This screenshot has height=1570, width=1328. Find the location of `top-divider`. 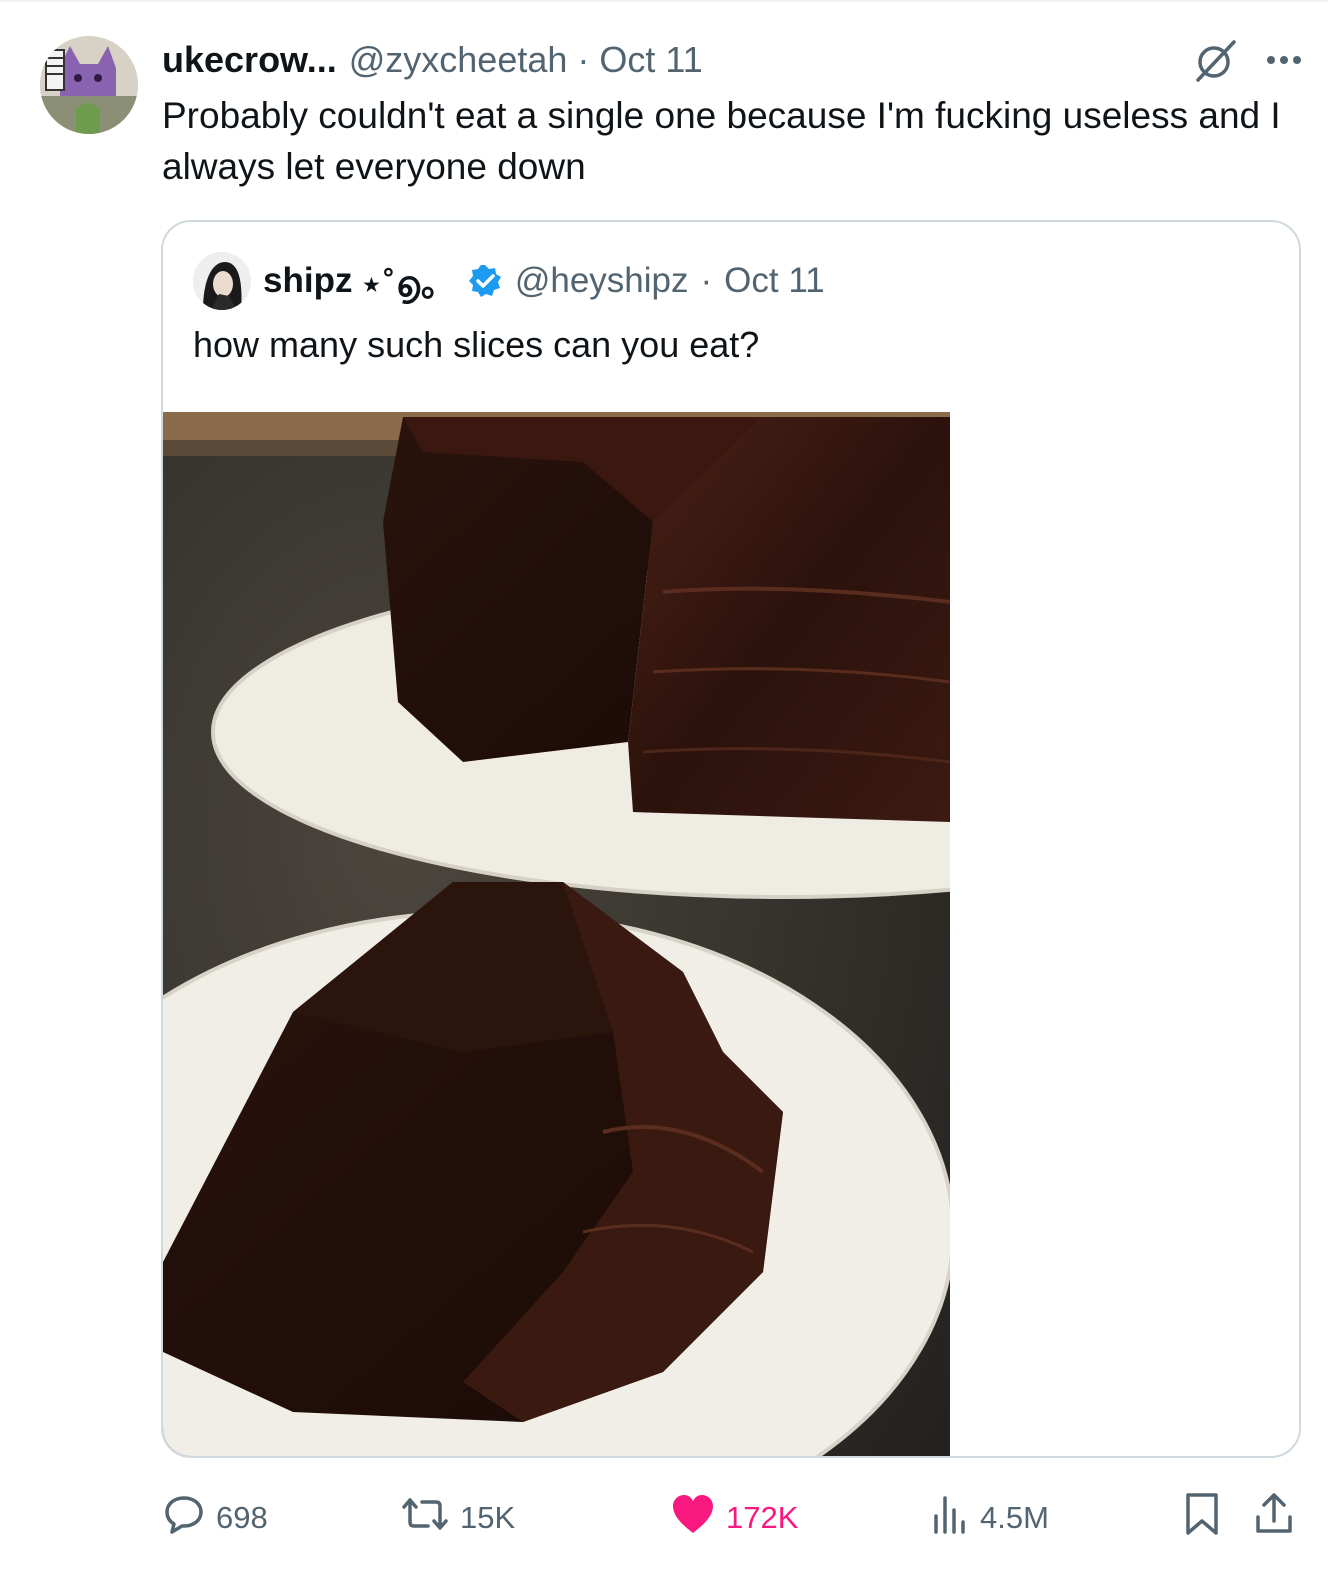

top-divider is located at coordinates (664, 1).